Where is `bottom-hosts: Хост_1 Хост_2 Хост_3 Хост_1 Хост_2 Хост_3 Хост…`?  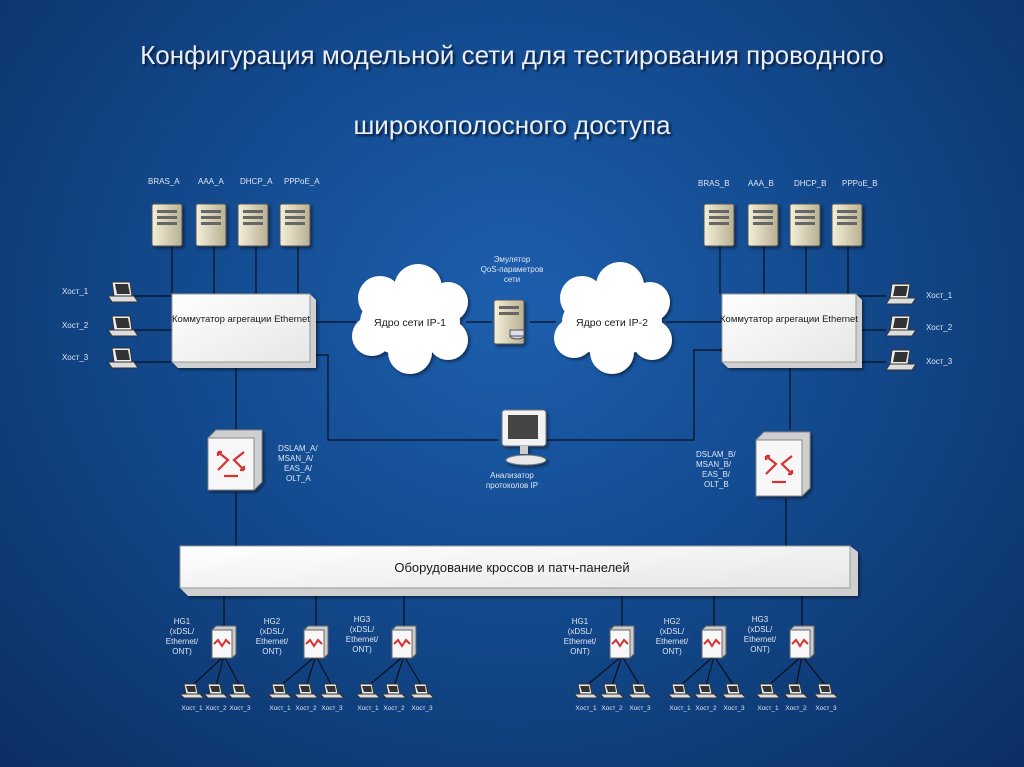 bottom-hosts: Хост_1 Хост_2 Хост_3 Хост_1 Хост_2 Хост_3 Хост… is located at coordinates (509, 697).